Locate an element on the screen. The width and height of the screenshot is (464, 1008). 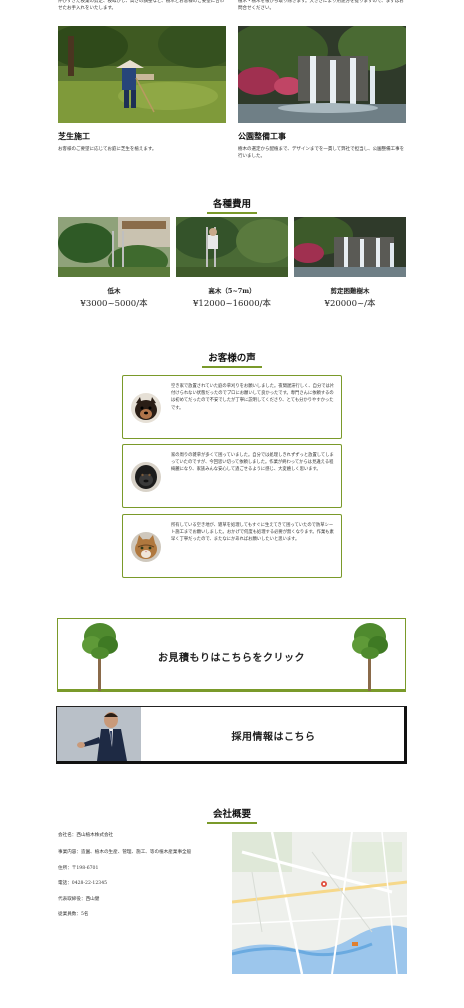
businessman-photo is located at coordinates (99, 734).